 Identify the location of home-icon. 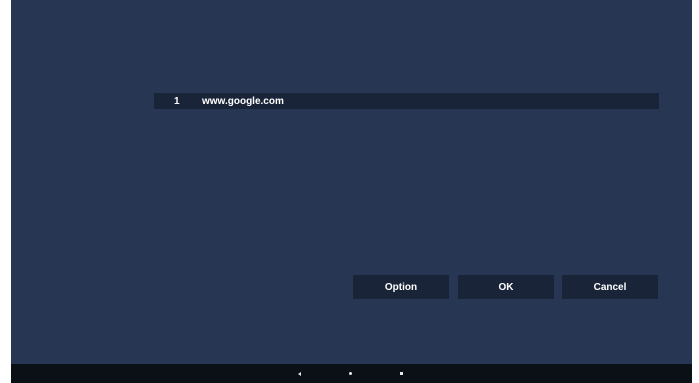
(350, 373).